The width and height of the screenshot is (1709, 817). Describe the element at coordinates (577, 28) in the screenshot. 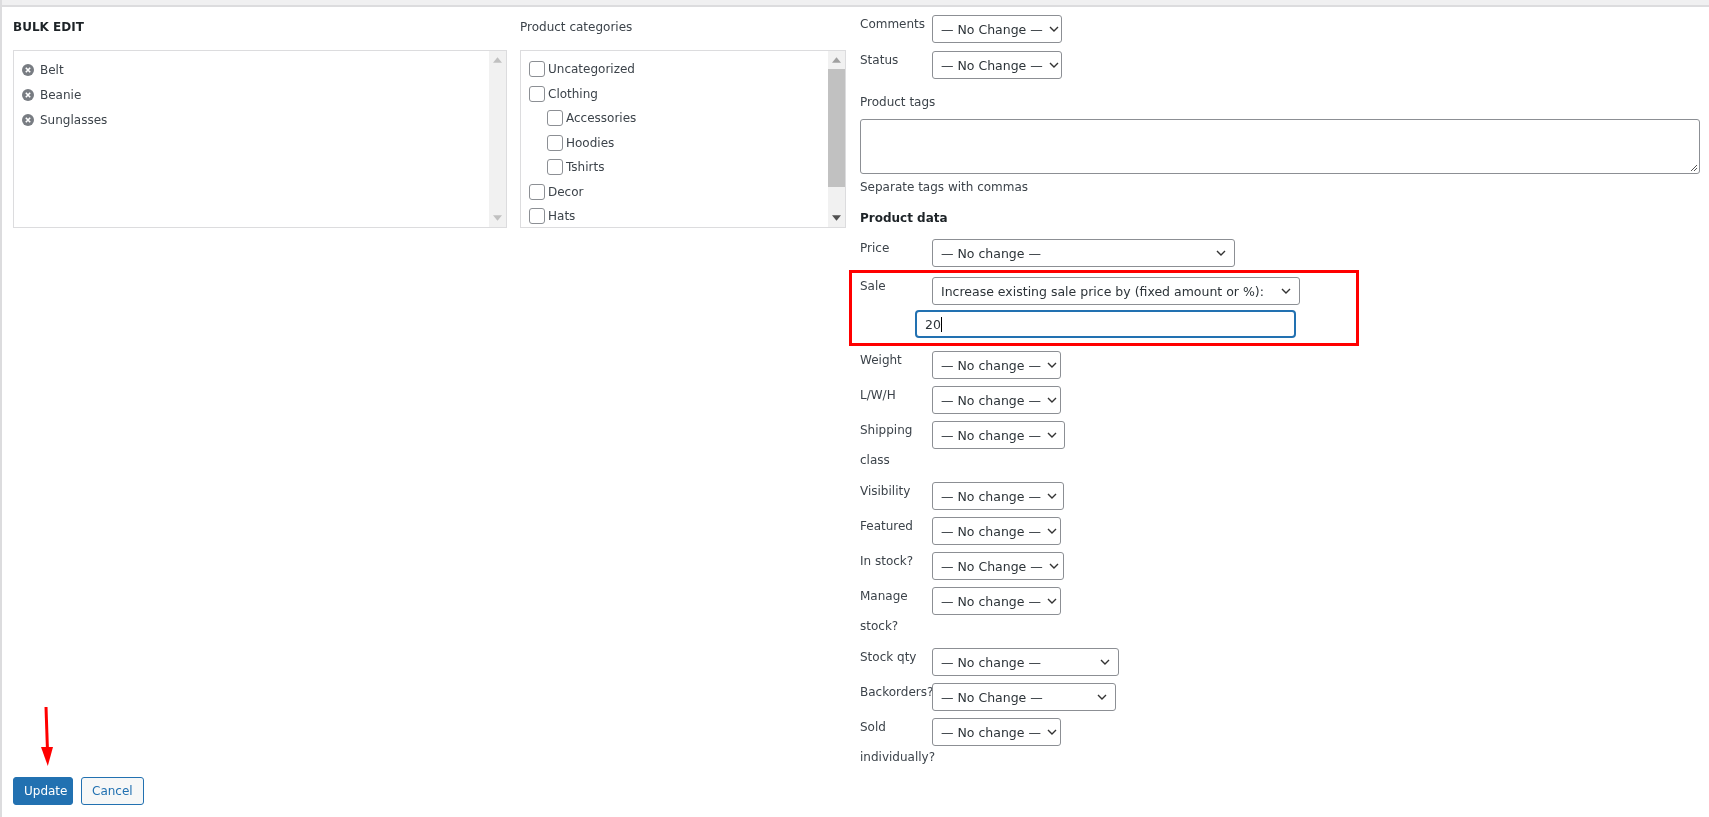

I see `section-title: Product categories` at that location.